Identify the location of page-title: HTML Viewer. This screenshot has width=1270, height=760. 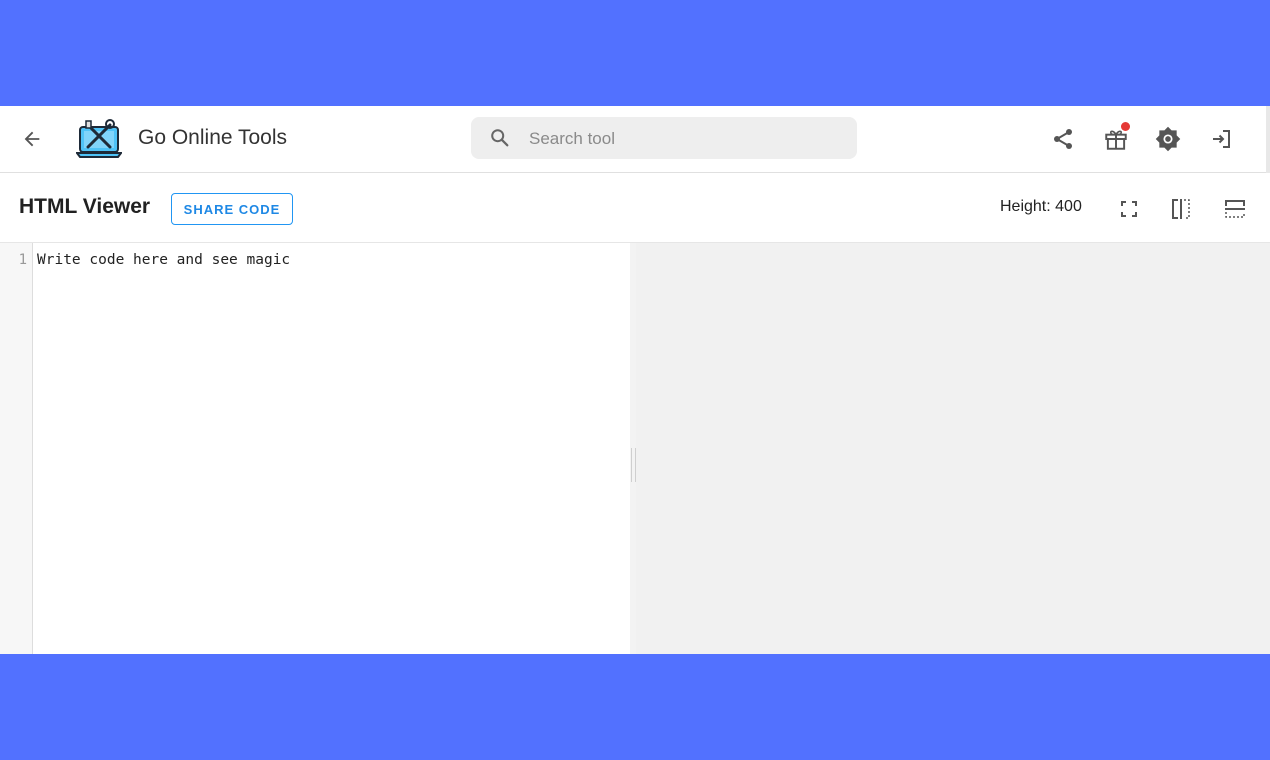
(85, 206).